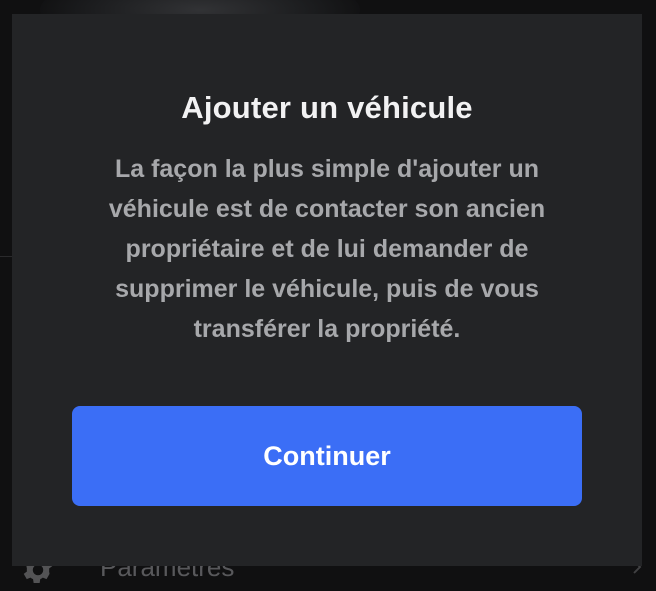  What do you see at coordinates (327, 456) in the screenshot?
I see `continue-button: Continuer` at bounding box center [327, 456].